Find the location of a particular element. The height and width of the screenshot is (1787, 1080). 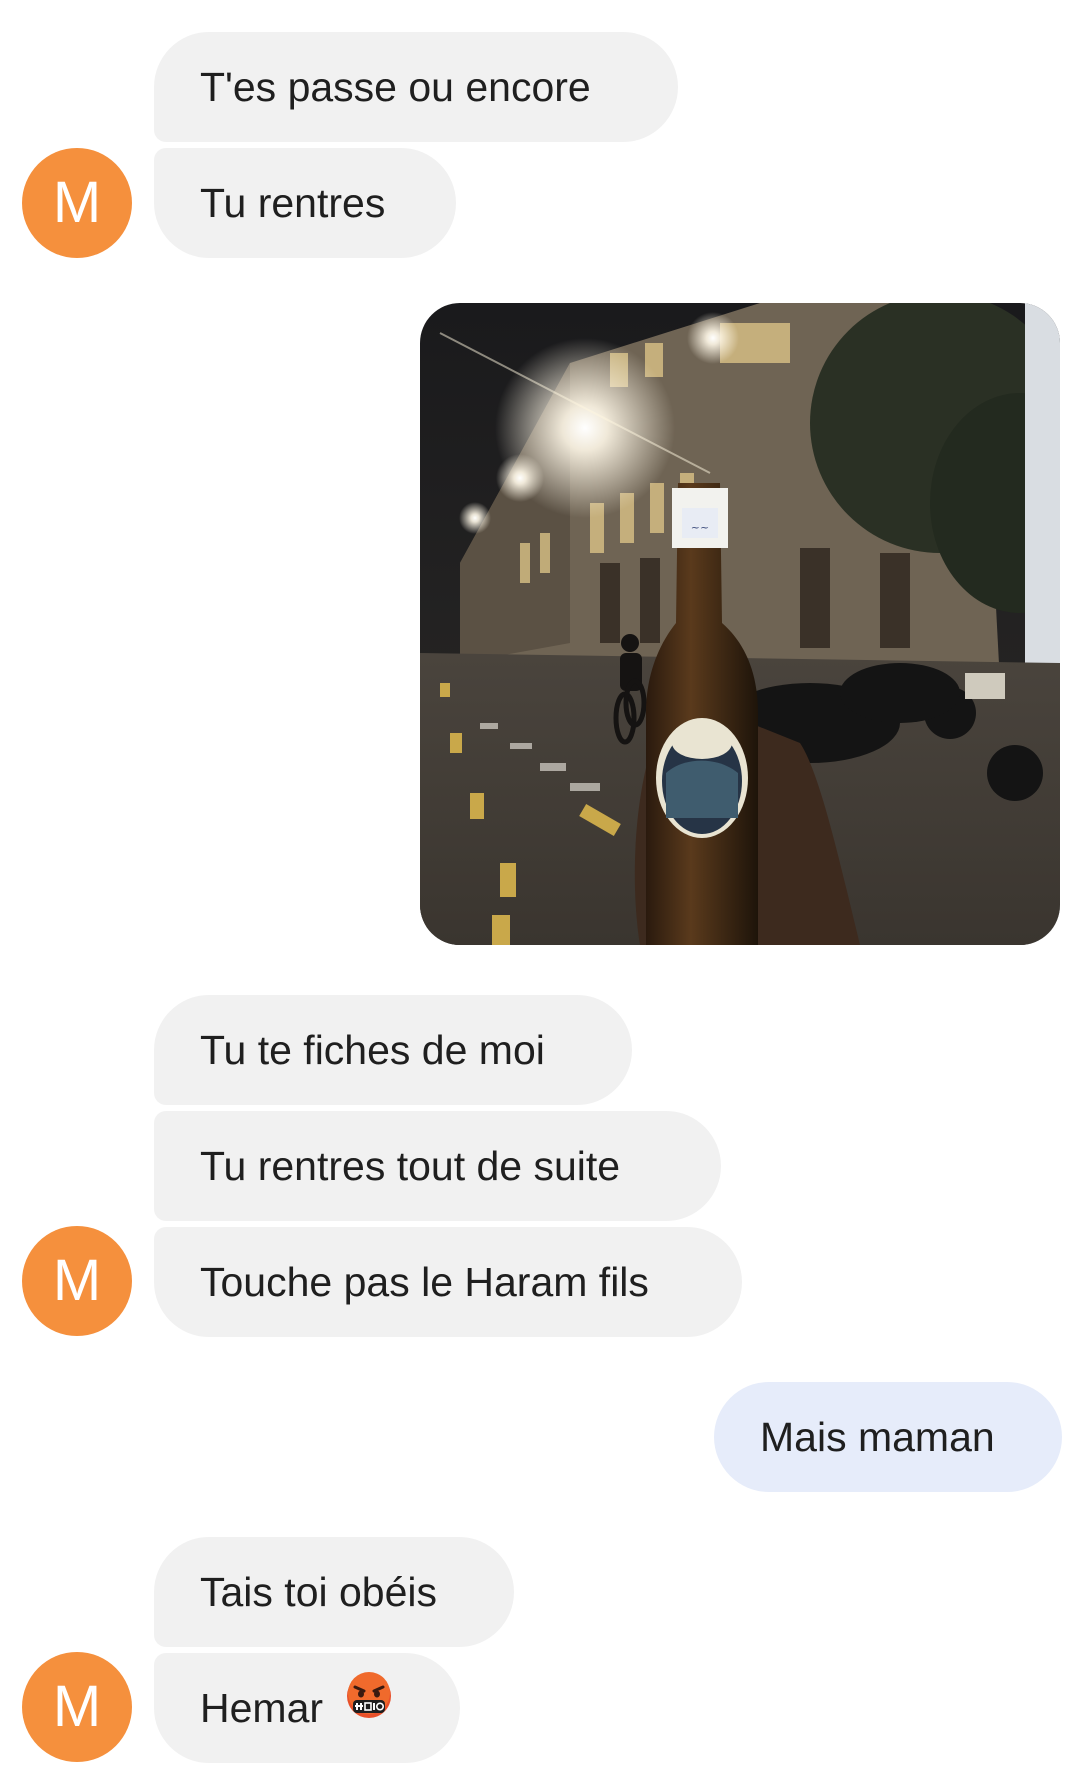

message-text: Mais maman is located at coordinates (877, 1437).